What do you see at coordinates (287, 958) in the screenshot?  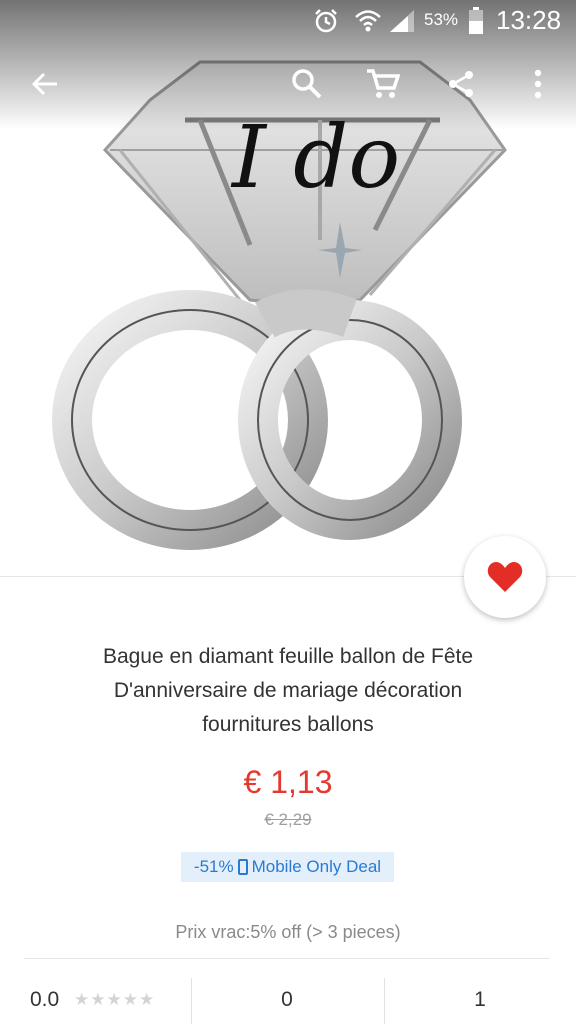 I see `section-divider` at bounding box center [287, 958].